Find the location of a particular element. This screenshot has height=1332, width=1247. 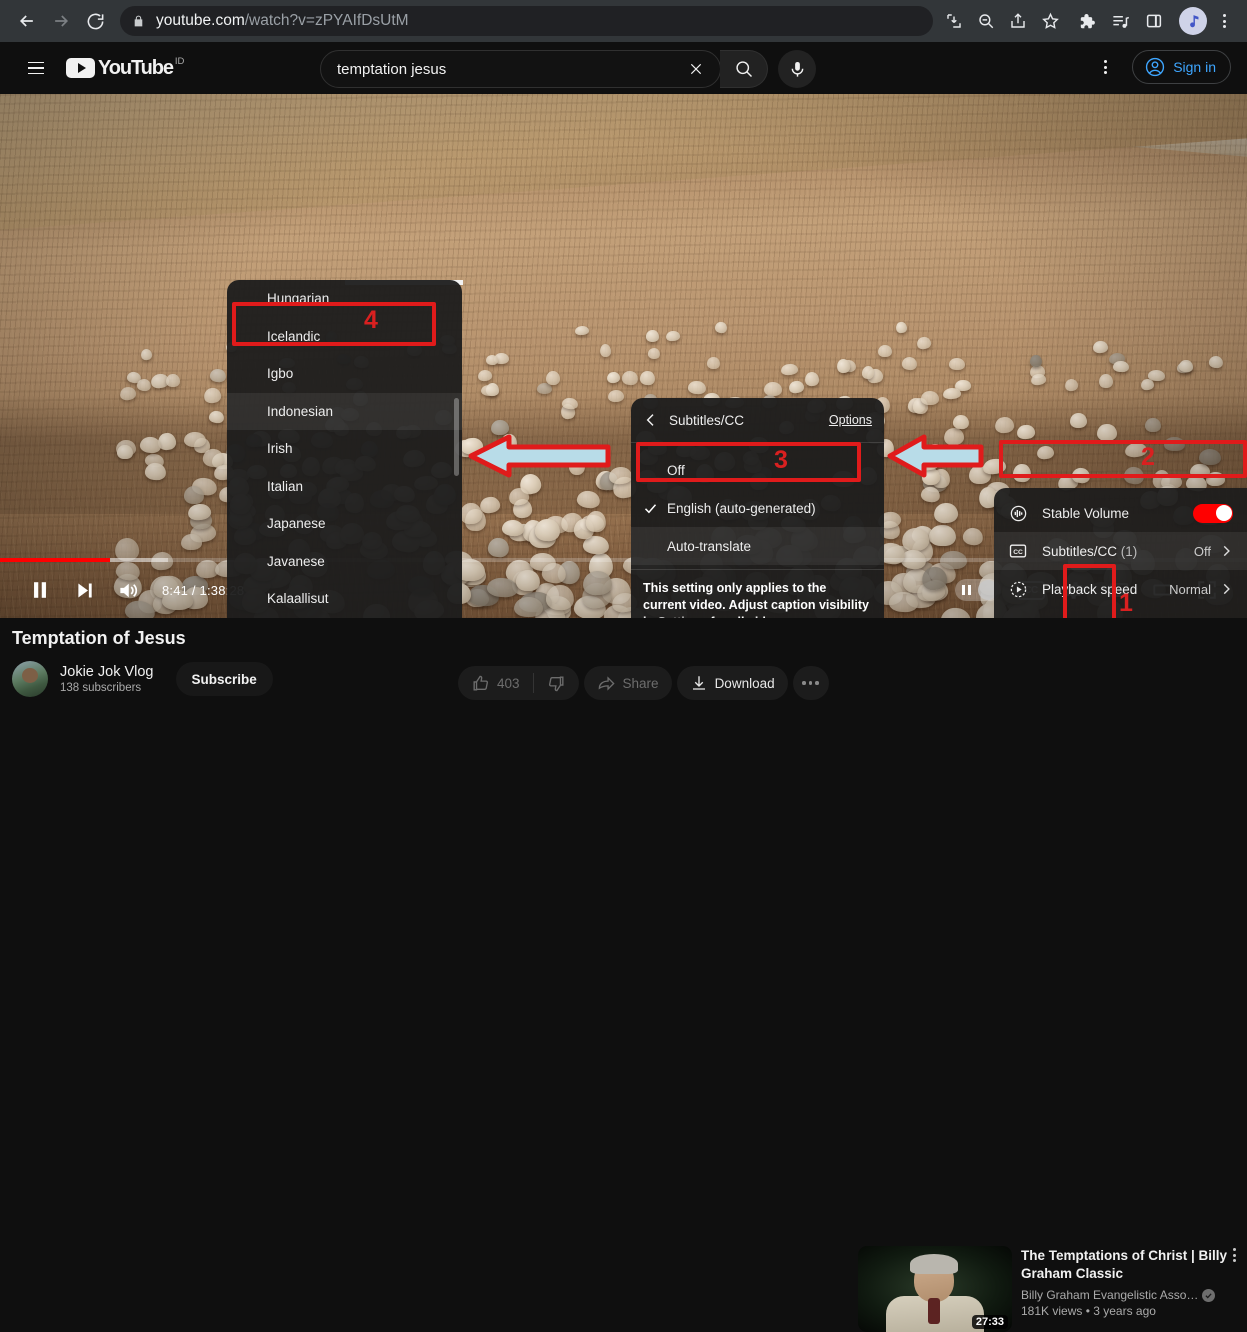

share-icon is located at coordinates (1018, 21).